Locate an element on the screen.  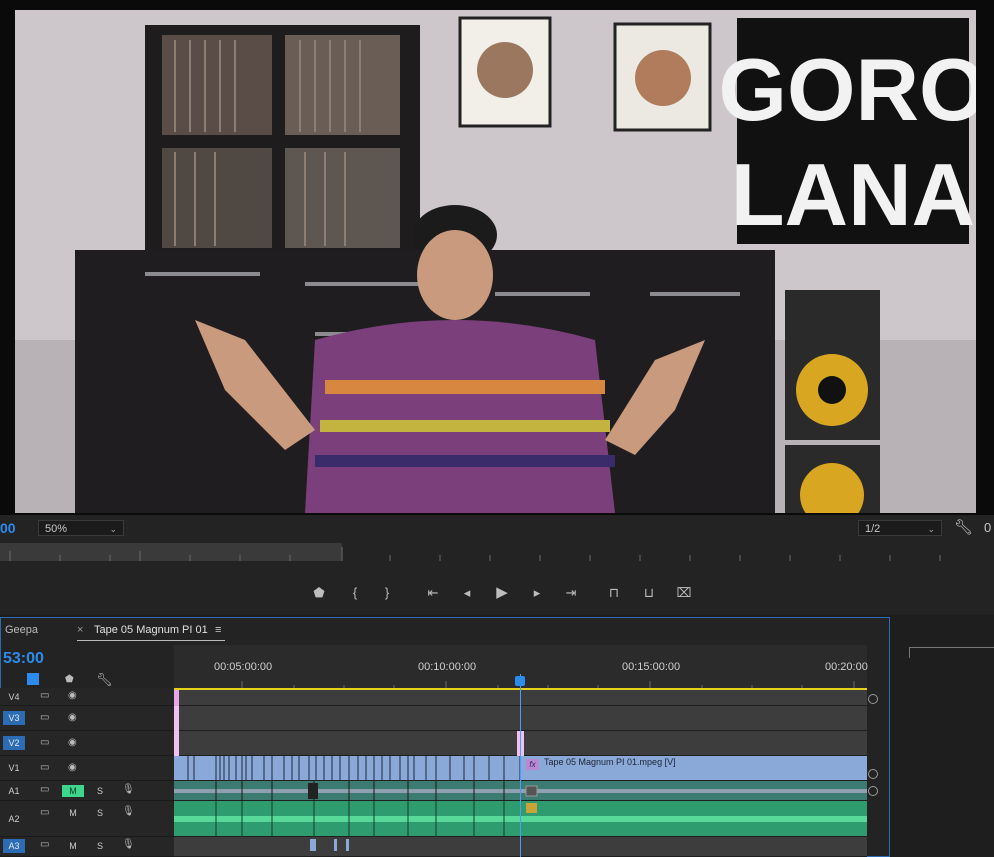
logo-text-1: GORO is located at coordinates (847, 89).